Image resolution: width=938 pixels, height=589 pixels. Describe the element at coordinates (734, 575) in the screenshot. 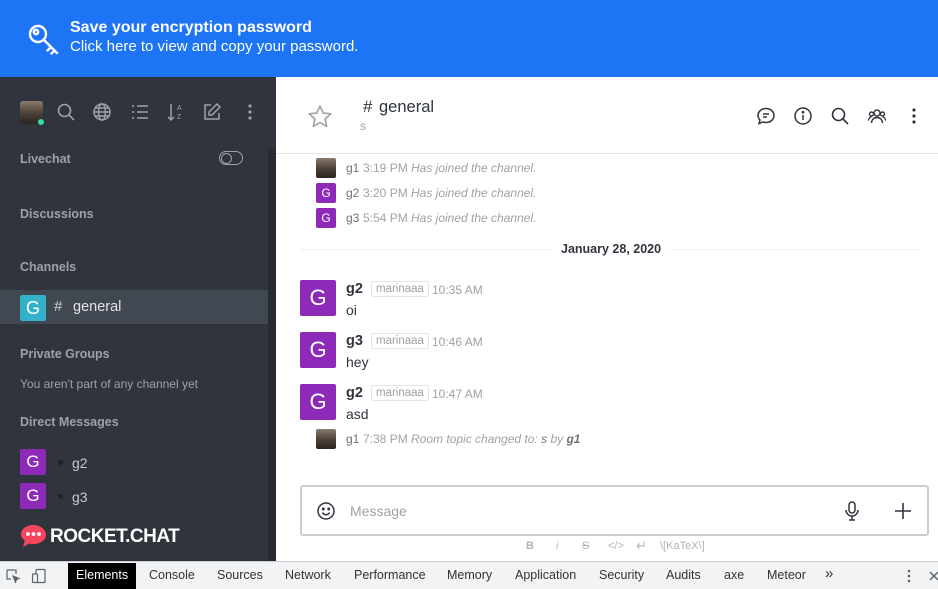

I see `devtools-tab-axe: axe` at that location.